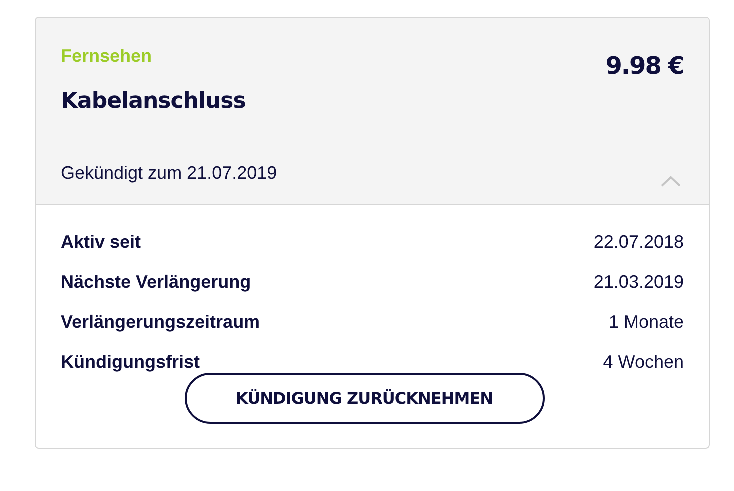 The width and height of the screenshot is (734, 491). Describe the element at coordinates (101, 243) in the screenshot. I see `detail-label: Aktiv seit` at that location.